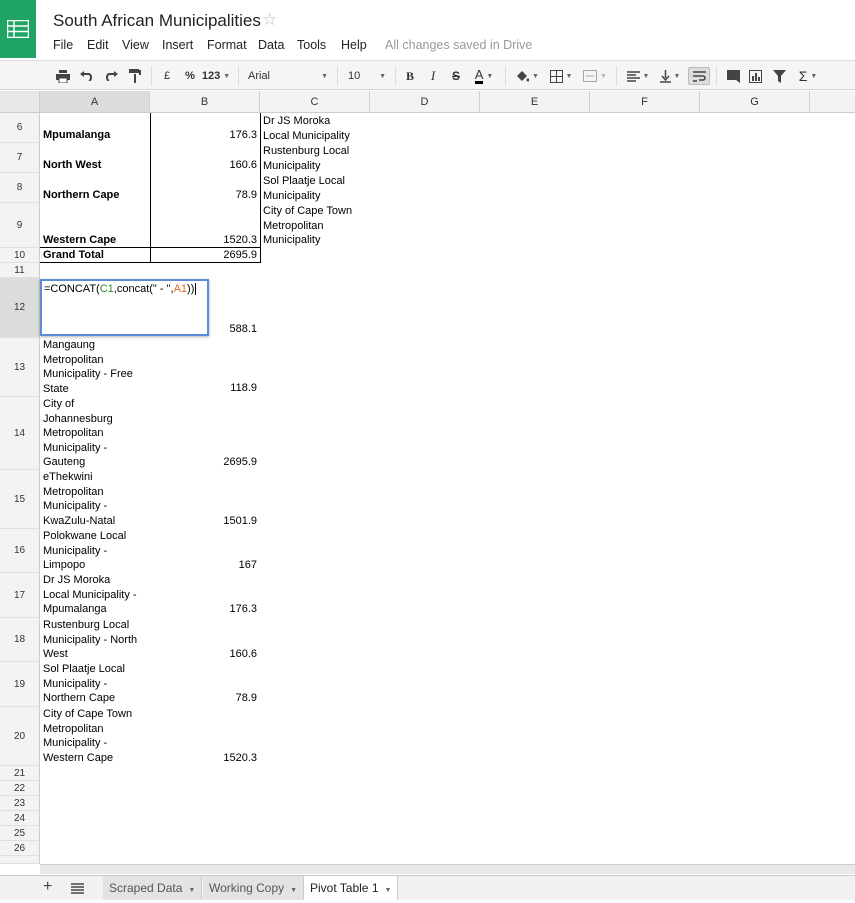  Describe the element at coordinates (638, 76) in the screenshot. I see `horizontal-align-button: ▼` at that location.